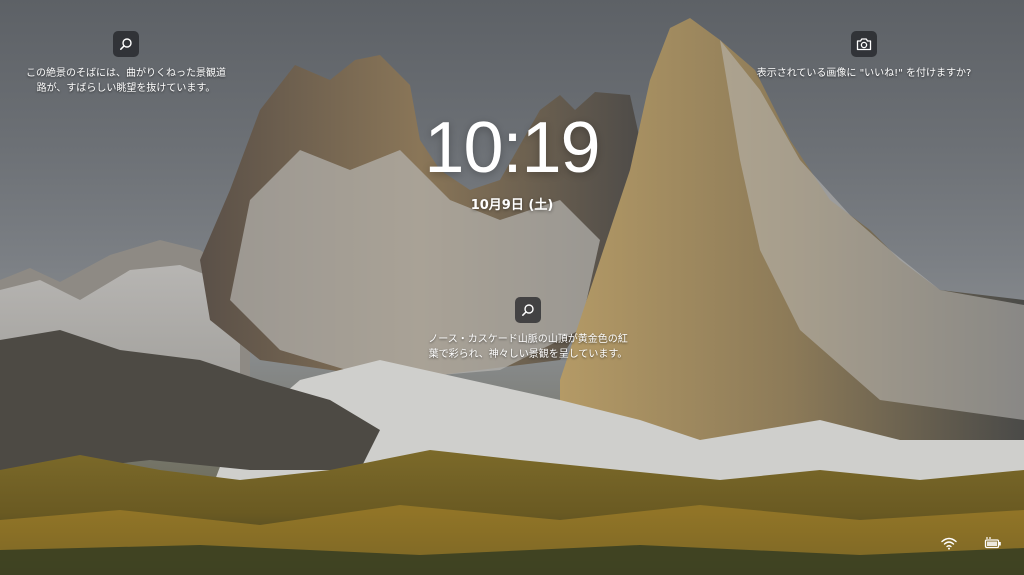  I want to click on spotlight-left-caption: この絶景のそばには、曲がりくねった景観道 路が、すばらしい眺望を抜けています。, so click(126, 81).